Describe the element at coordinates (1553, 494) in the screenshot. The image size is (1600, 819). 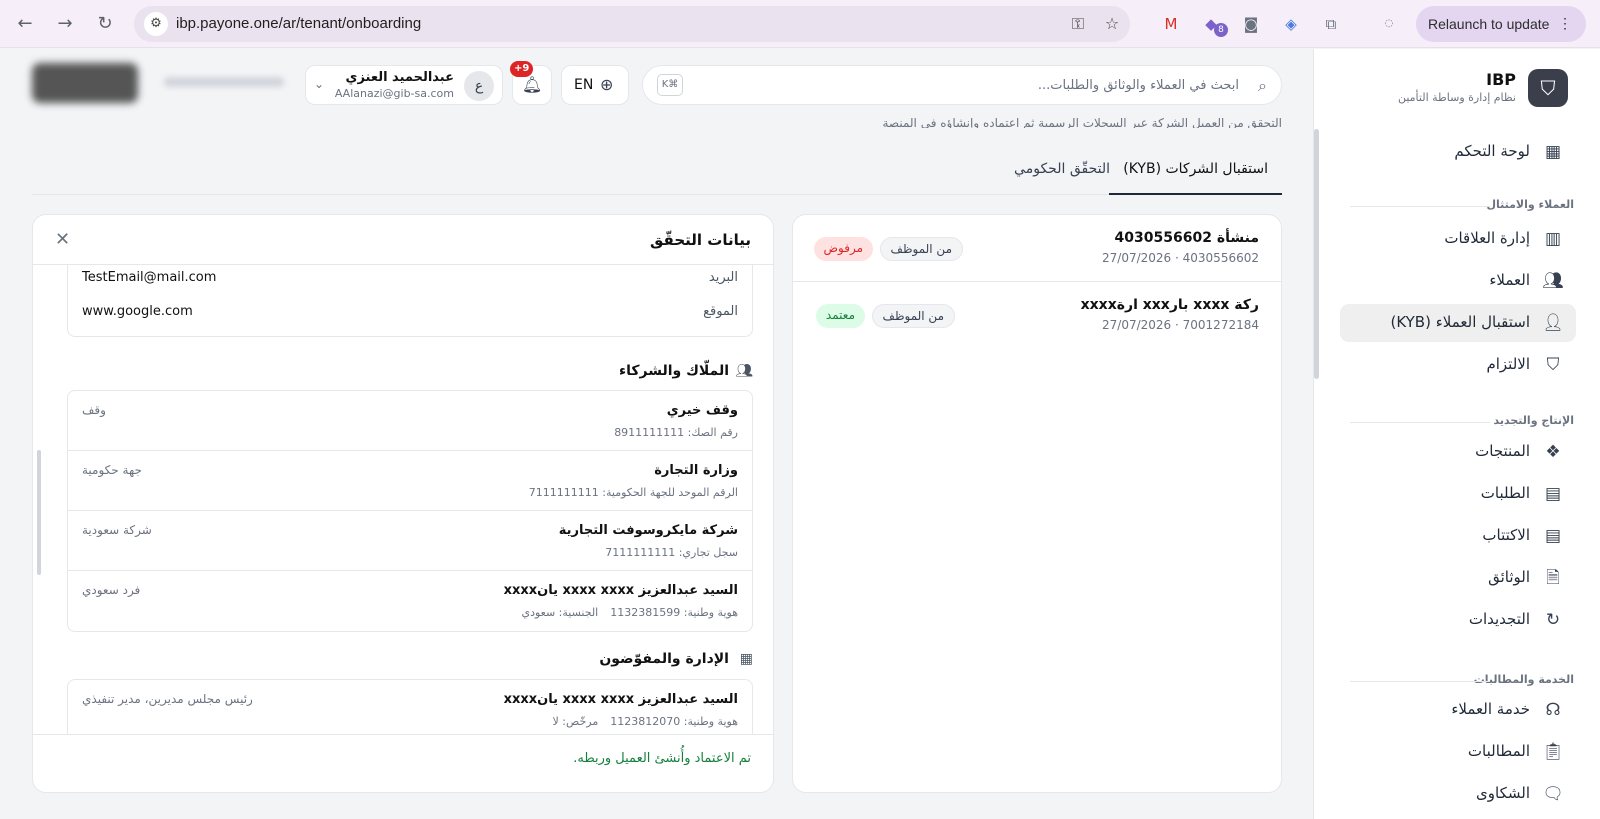
I see `file-text-icon: ▤` at that location.